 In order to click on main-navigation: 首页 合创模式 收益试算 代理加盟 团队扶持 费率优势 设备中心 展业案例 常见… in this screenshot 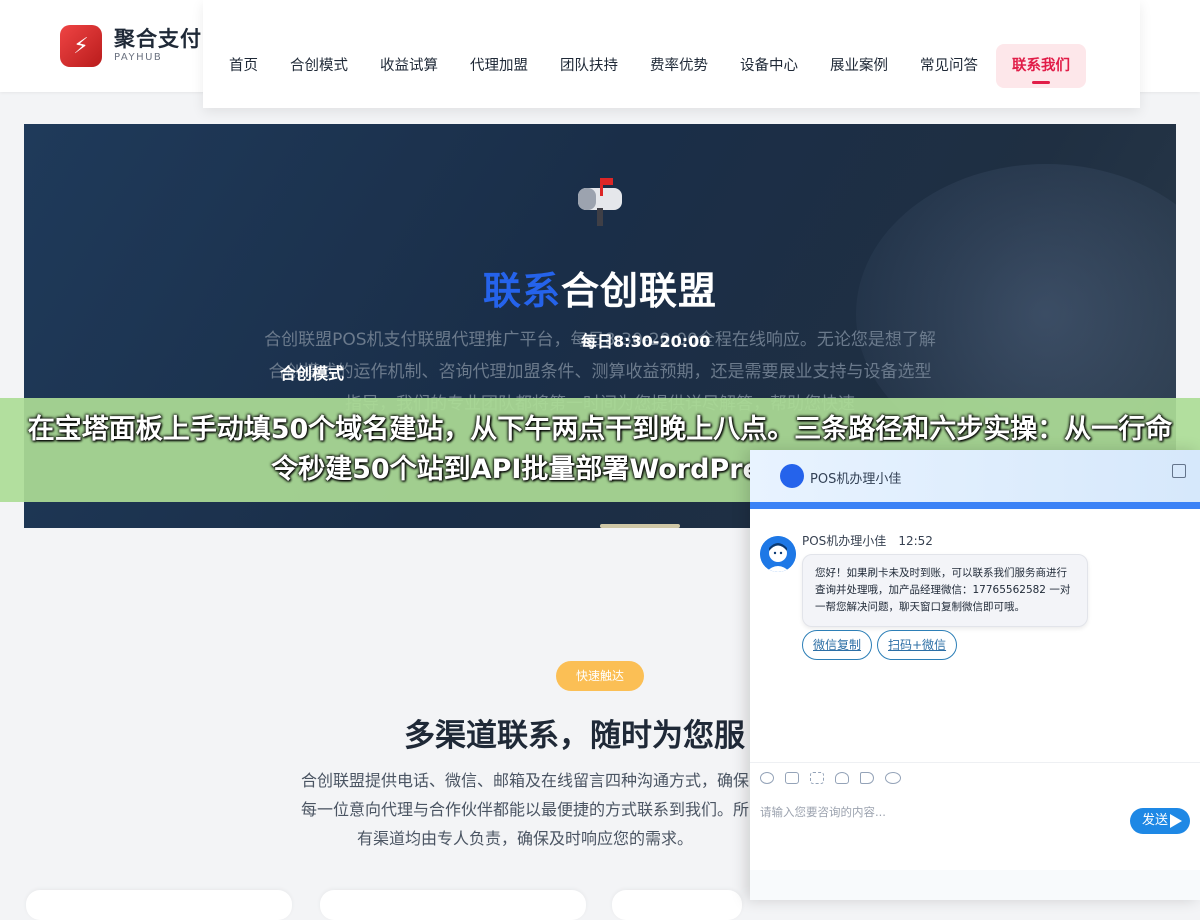, I will do `click(671, 54)`.